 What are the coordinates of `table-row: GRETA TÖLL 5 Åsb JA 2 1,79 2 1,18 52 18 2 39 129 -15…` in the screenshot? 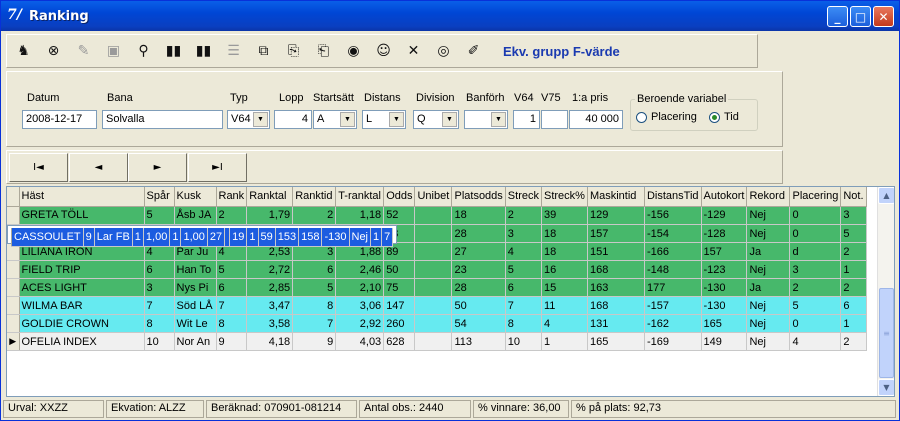 It's located at (437, 215).